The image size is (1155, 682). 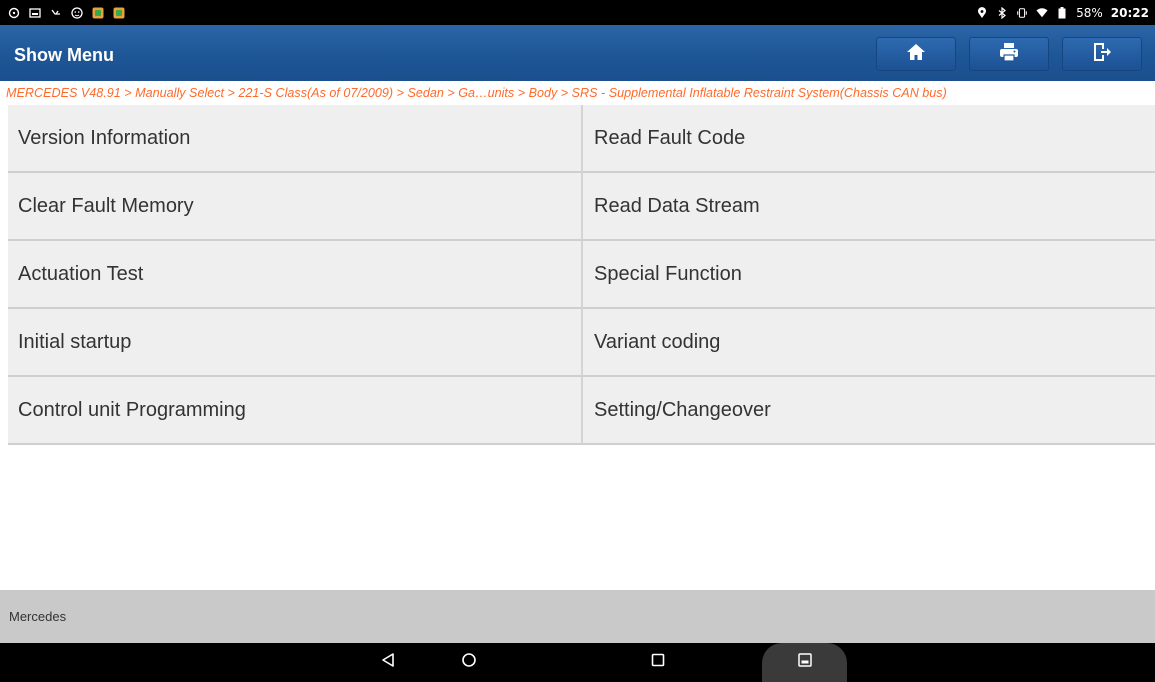 I want to click on menu-item-read-fault-code: Read Fault Code, so click(x=869, y=139).